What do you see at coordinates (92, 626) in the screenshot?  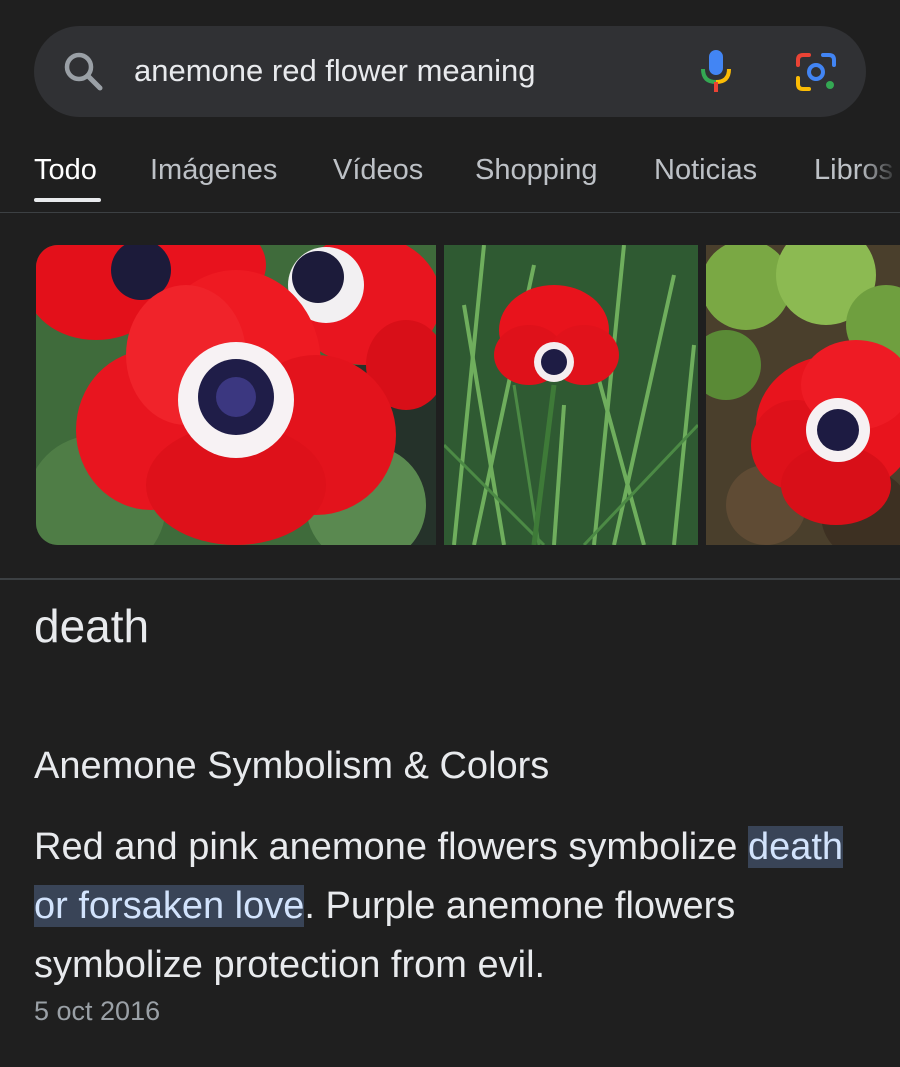 I see `featured-answer: death` at bounding box center [92, 626].